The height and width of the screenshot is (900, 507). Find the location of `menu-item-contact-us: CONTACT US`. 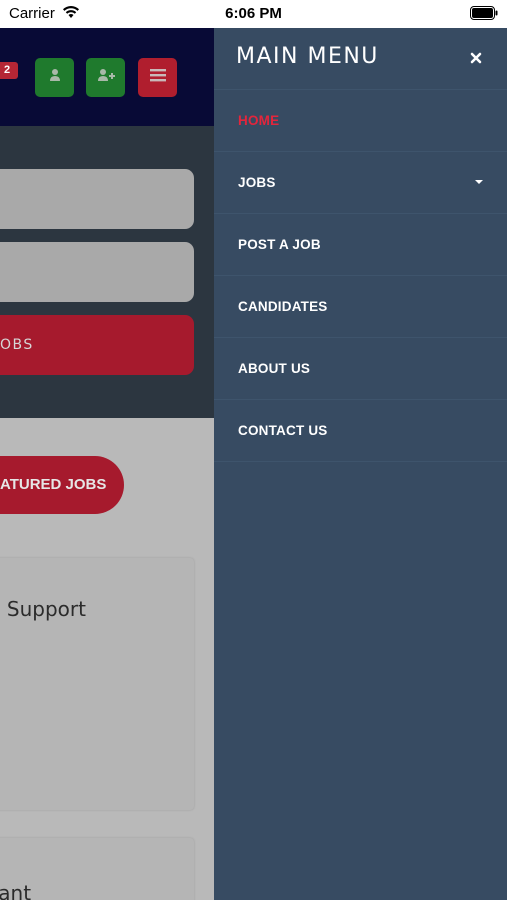

menu-item-contact-us: CONTACT US is located at coordinates (360, 431).